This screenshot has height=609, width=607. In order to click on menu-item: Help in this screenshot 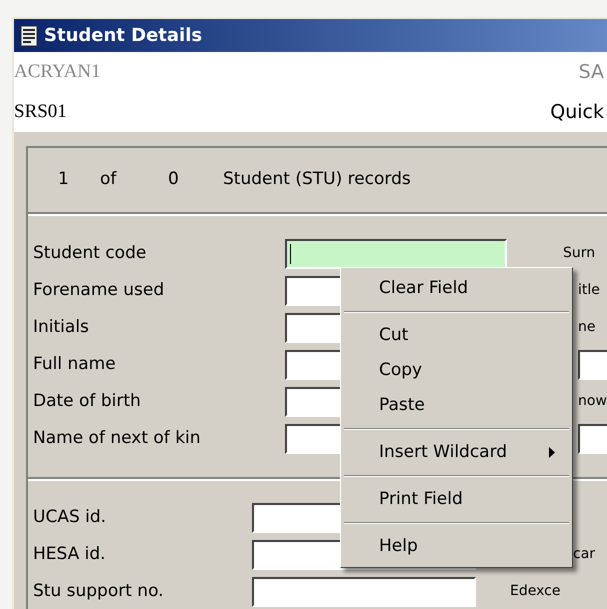, I will do `click(456, 546)`.